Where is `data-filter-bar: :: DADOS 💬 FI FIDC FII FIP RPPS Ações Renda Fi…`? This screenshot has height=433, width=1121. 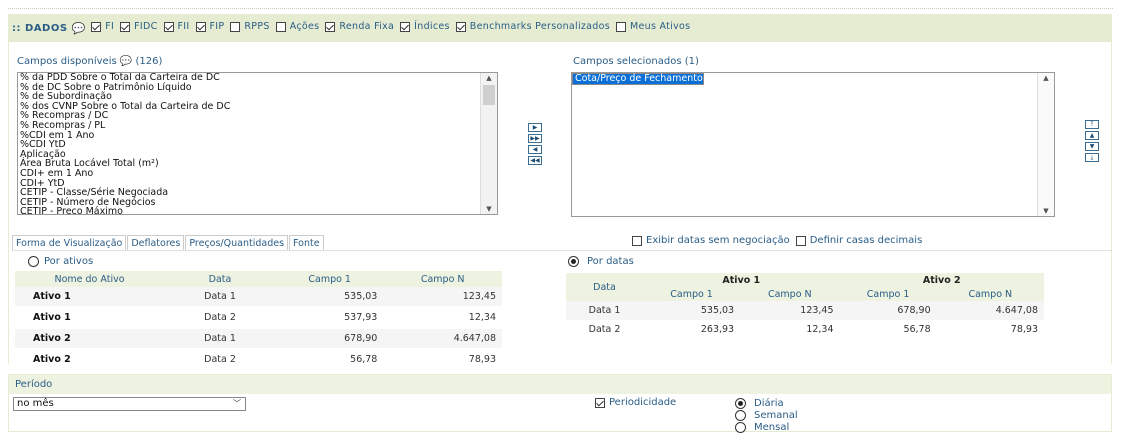 data-filter-bar: :: DADOS 💬 FI FIDC FII FIP RPPS Ações Renda Fi… is located at coordinates (560, 28).